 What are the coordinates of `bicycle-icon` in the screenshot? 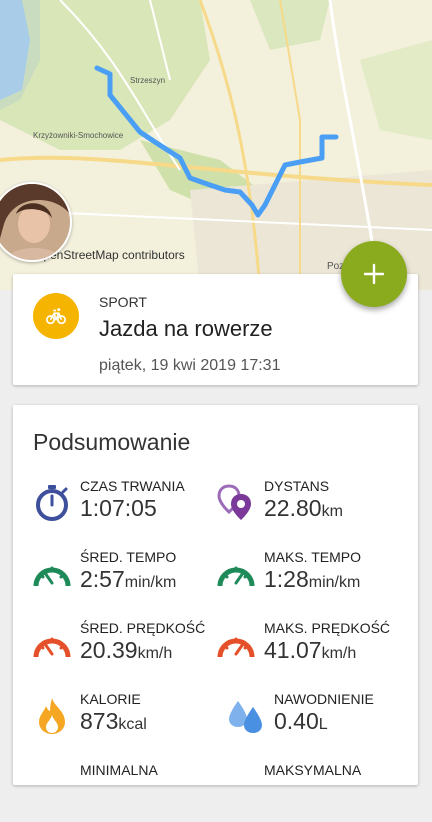 It's located at (56, 316).